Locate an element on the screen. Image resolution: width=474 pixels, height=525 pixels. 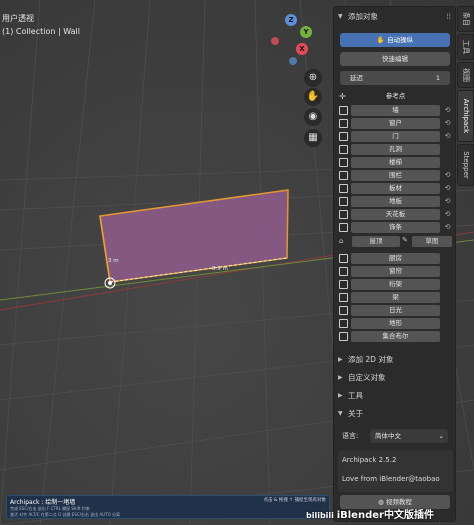
object-button: 地形 is located at coordinates (395, 323).